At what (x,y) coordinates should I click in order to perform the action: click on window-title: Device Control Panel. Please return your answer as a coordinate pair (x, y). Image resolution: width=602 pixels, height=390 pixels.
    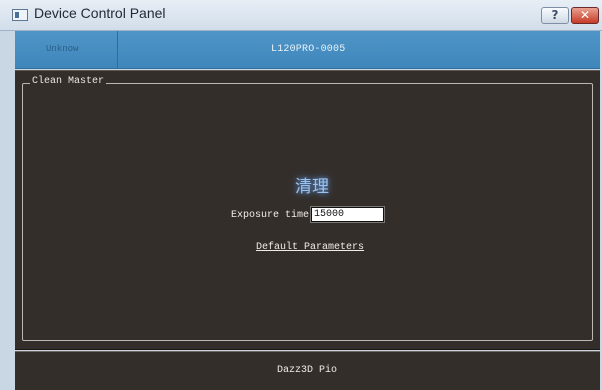
    Looking at the image, I should click on (100, 13).